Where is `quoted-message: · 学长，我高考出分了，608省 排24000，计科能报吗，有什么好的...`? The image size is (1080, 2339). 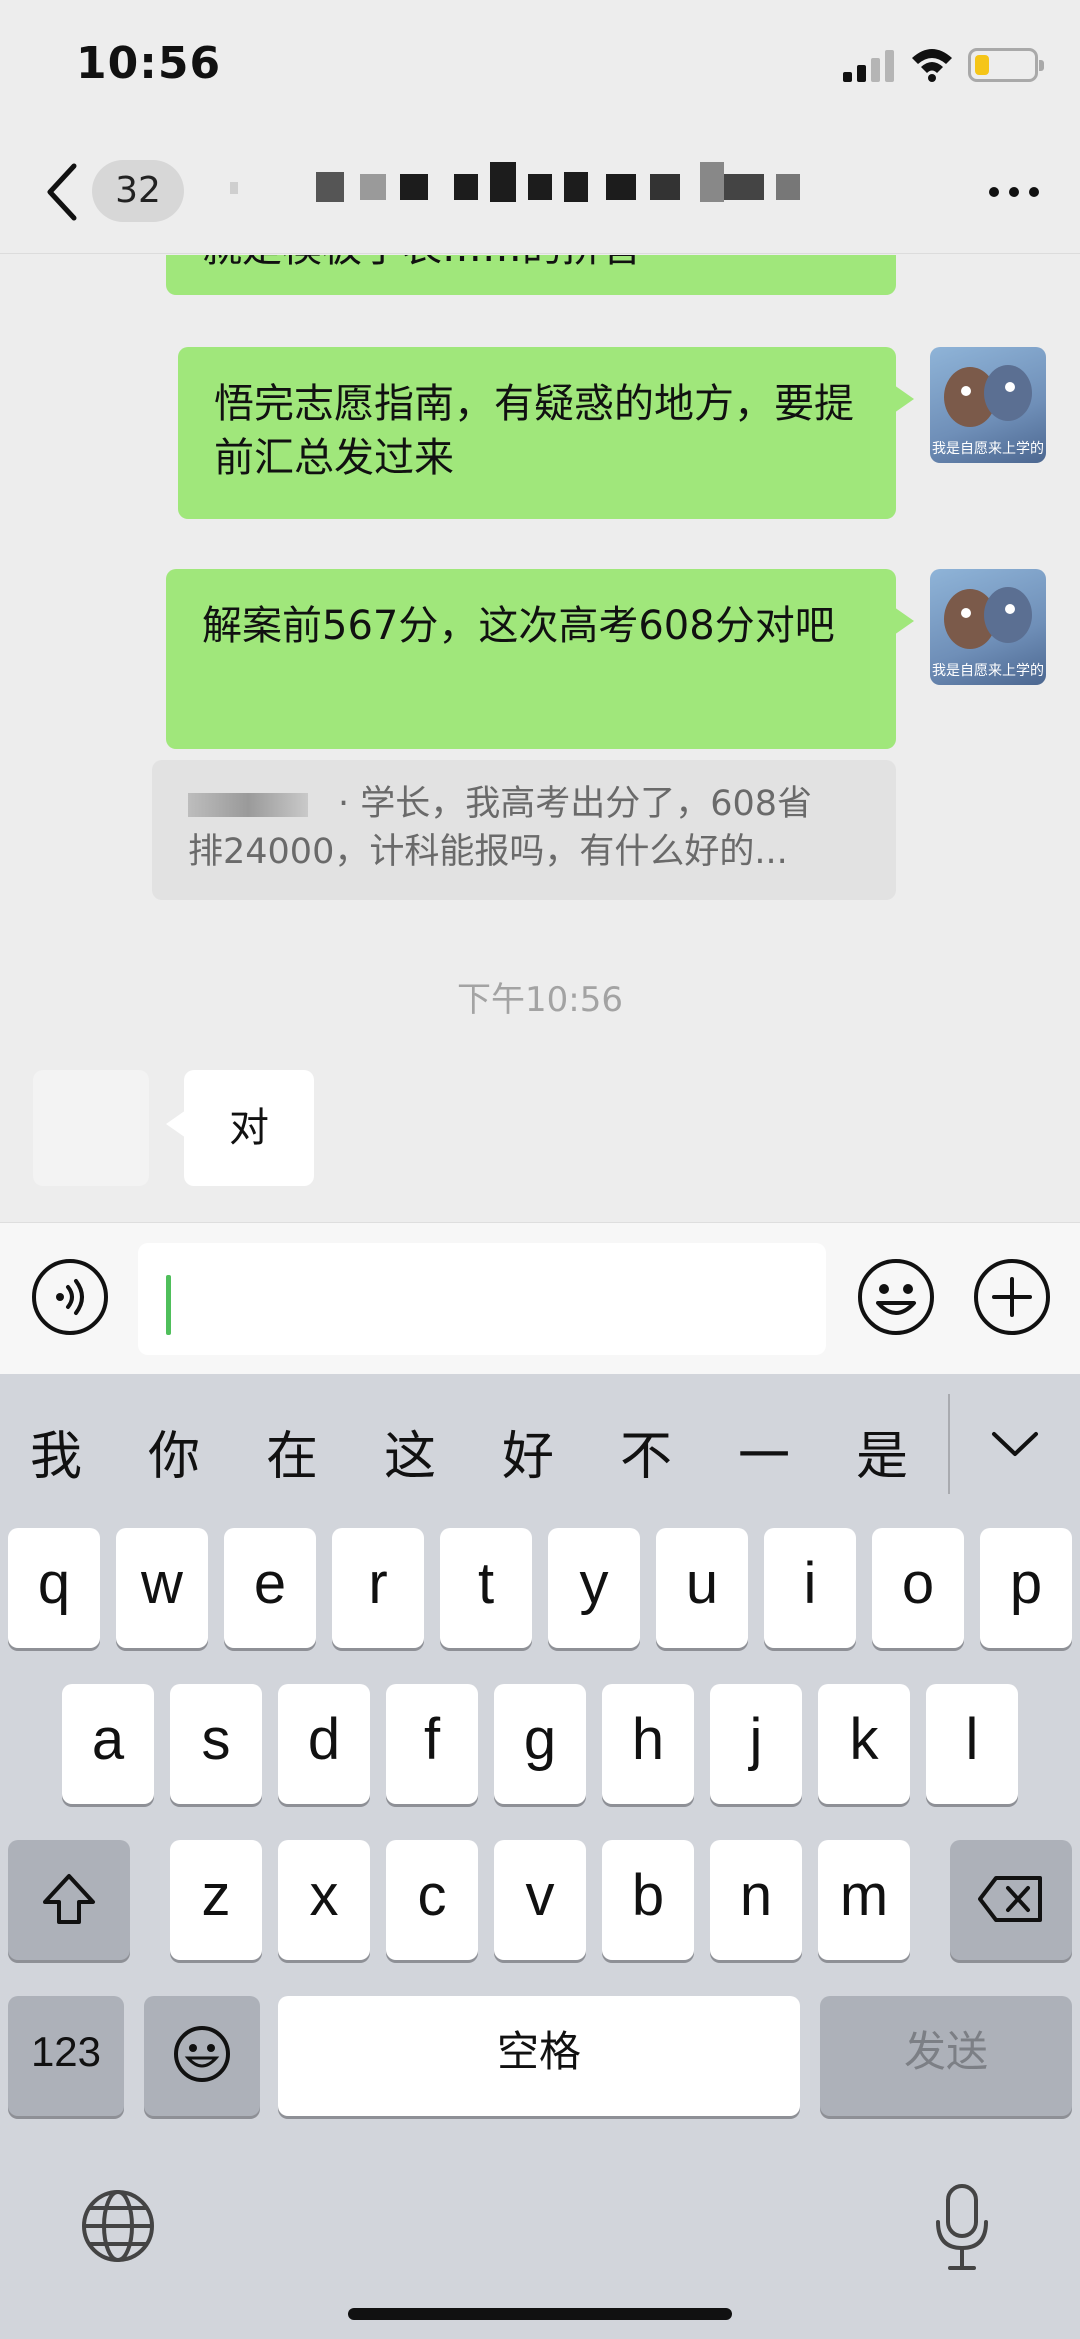 quoted-message: · 学长，我高考出分了，608省 排24000，计科能报吗，有什么好的... is located at coordinates (524, 830).